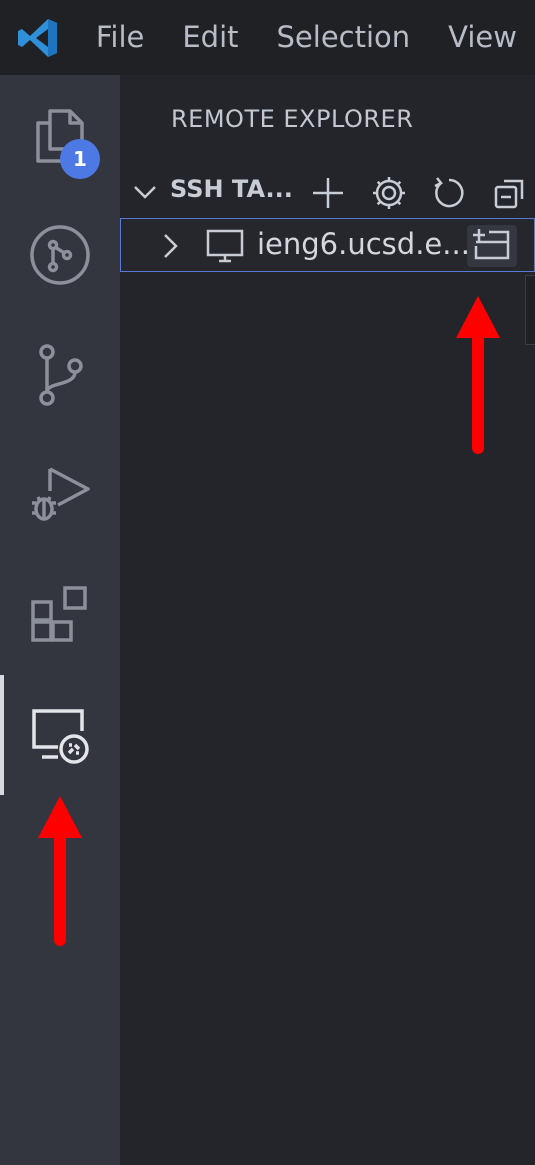 This screenshot has height=1165, width=535. I want to click on open-in-new-window-button, so click(492, 246).